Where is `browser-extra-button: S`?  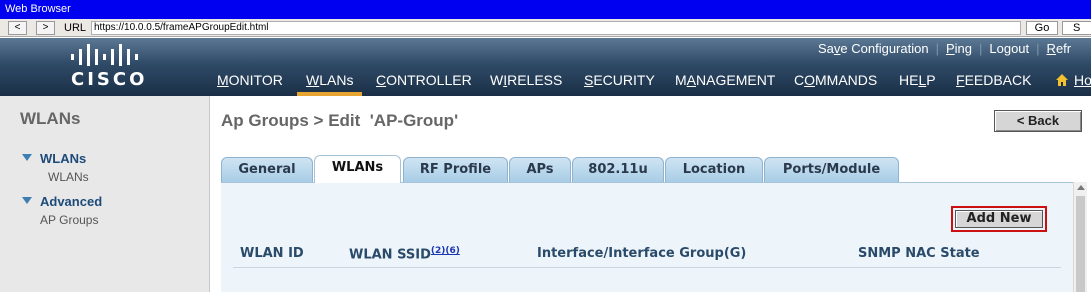 browser-extra-button: S is located at coordinates (1076, 28).